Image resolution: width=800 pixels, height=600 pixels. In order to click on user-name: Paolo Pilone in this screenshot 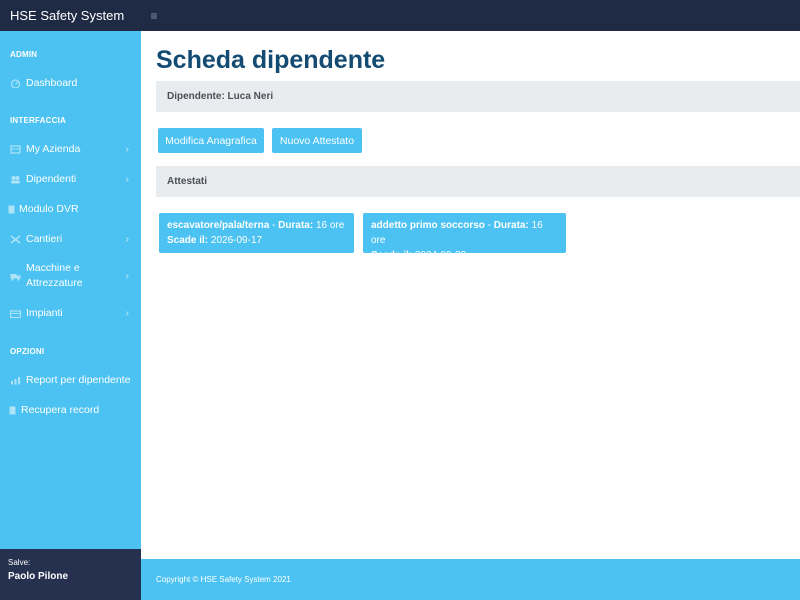, I will do `click(38, 576)`.